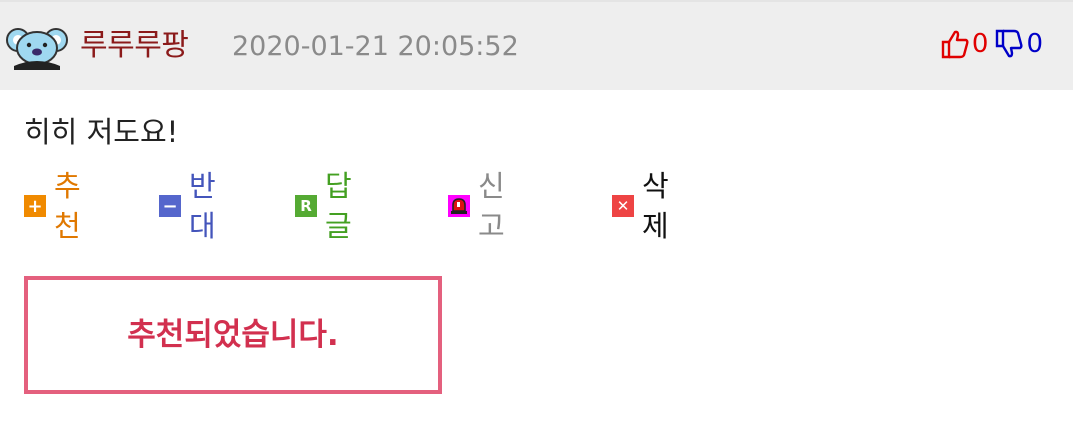 The image size is (1073, 423). Describe the element at coordinates (459, 206) in the screenshot. I see `siren-icon` at that location.